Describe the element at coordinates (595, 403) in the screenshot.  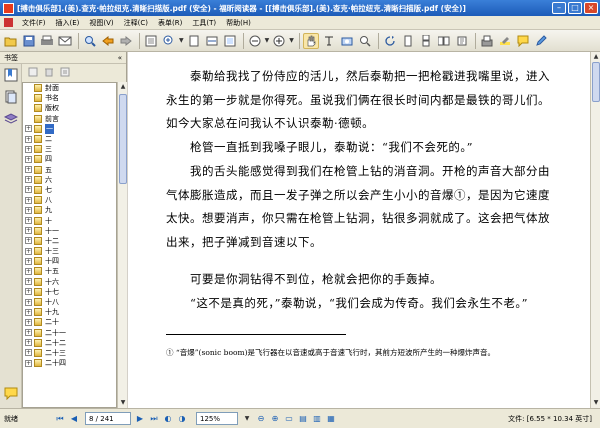
I see `doc-scroll-down-arrow-icon: ▼` at that location.